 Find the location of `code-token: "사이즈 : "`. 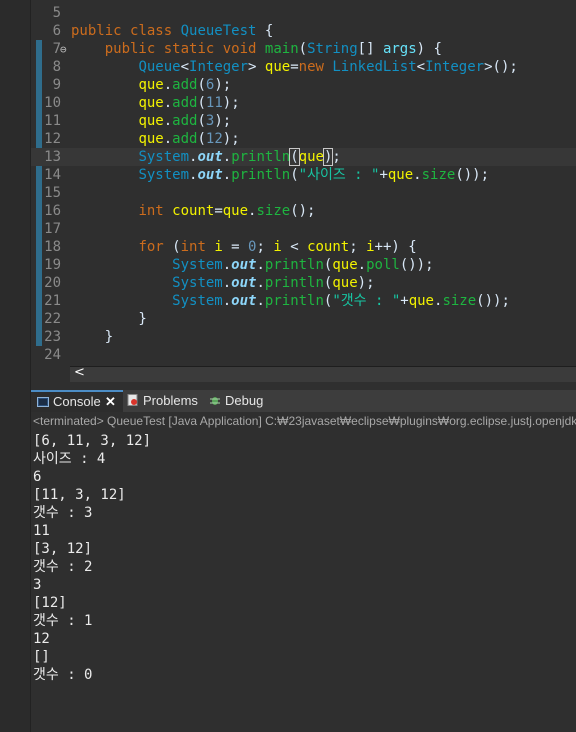

code-token: "사이즈 : " is located at coordinates (339, 175).